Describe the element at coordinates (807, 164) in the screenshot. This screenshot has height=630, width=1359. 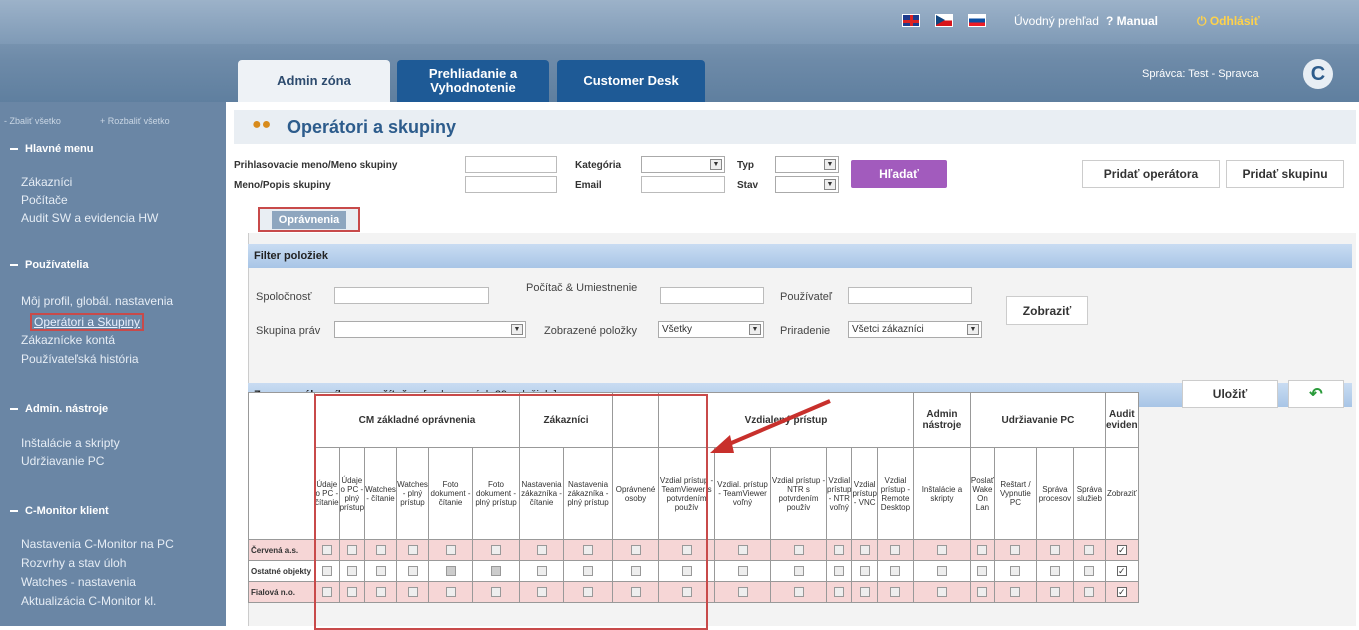
I see `type-select: ▼` at that location.